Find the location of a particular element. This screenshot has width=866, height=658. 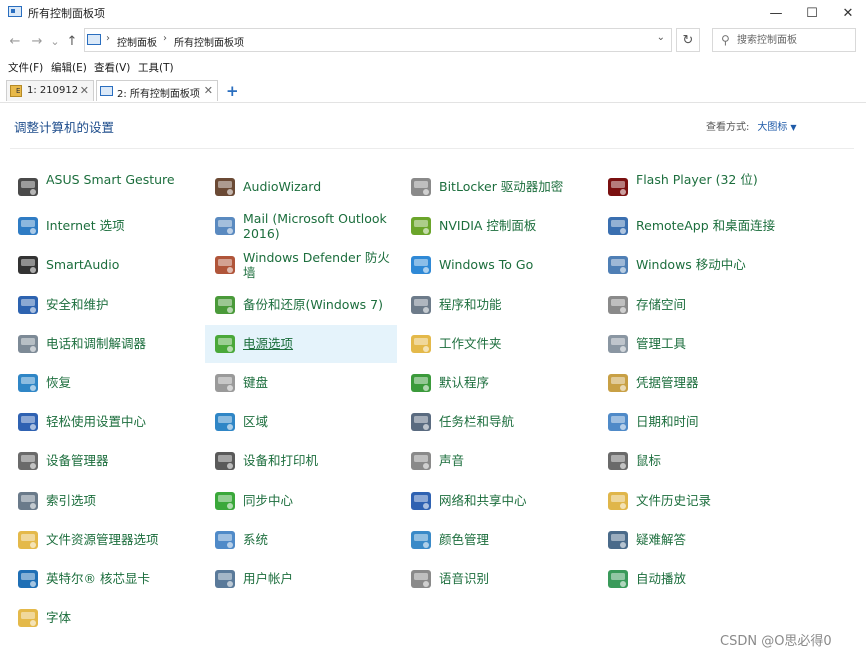

tab-210912: 1: 210912 ✕ is located at coordinates (50, 90).